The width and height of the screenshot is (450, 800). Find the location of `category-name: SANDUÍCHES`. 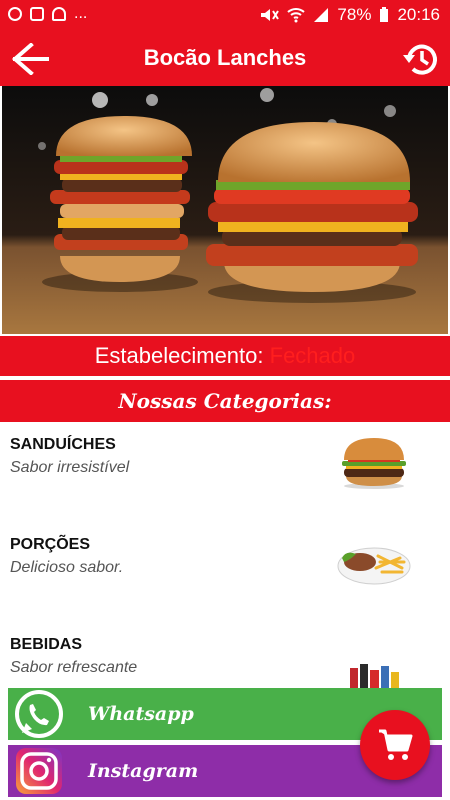

category-name: SANDUÍCHES is located at coordinates (63, 444).